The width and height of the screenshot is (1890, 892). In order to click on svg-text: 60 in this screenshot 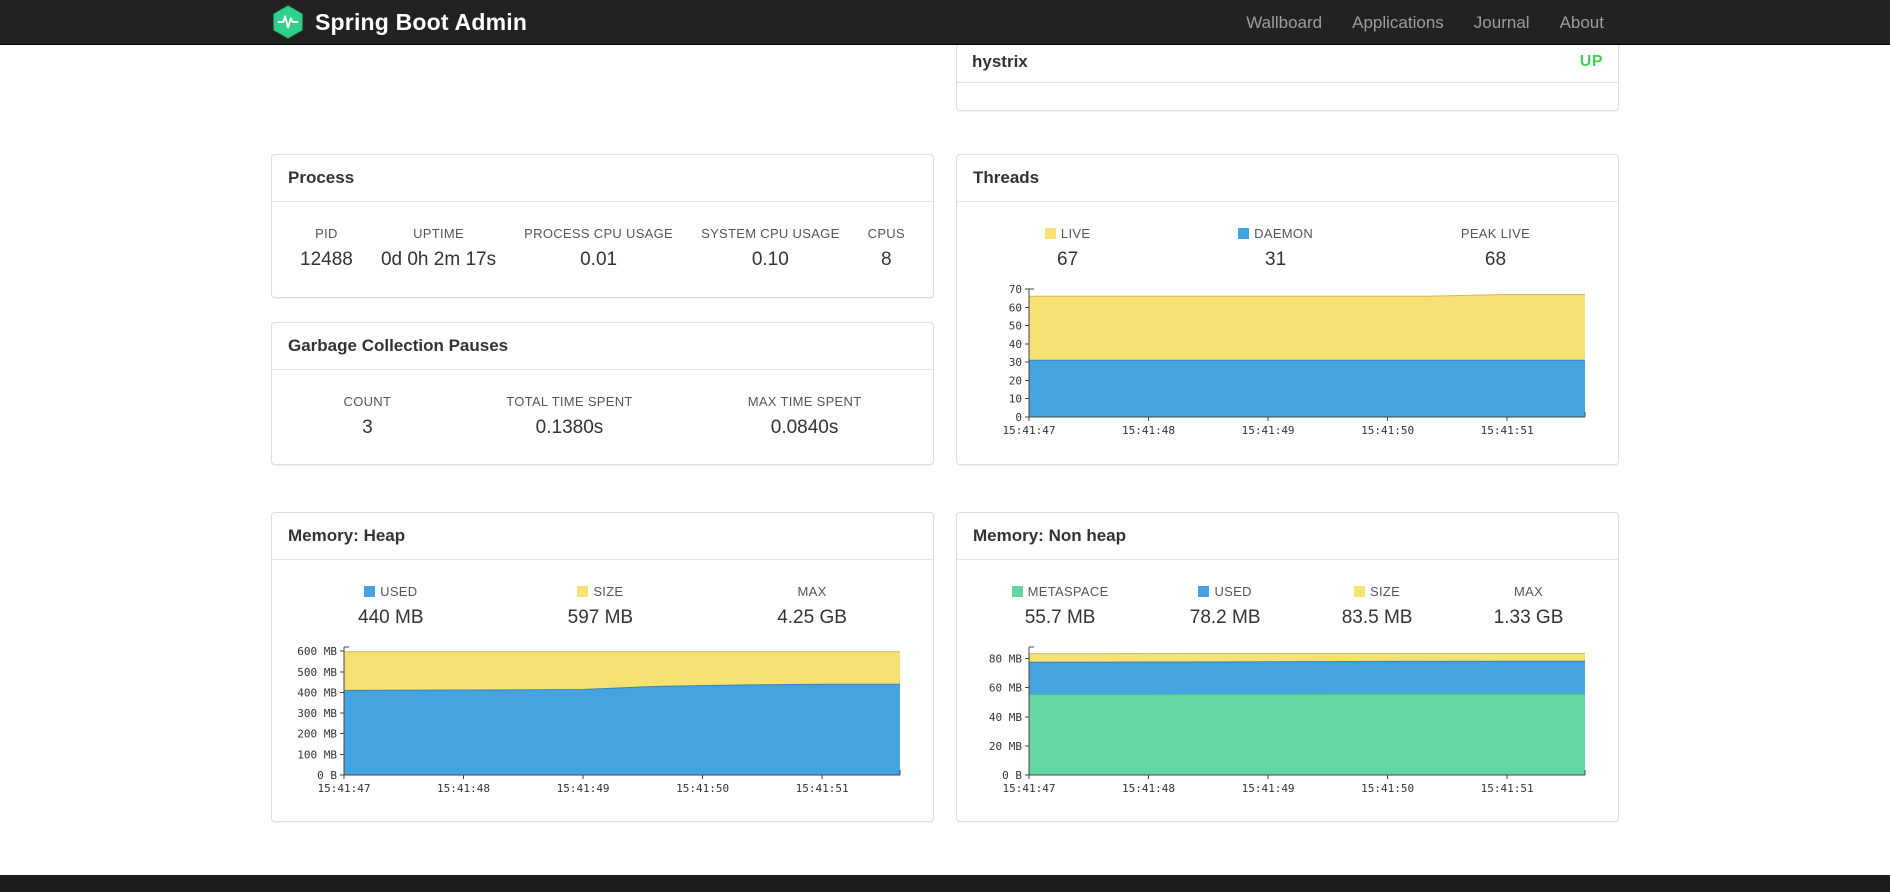, I will do `click(1015, 307)`.